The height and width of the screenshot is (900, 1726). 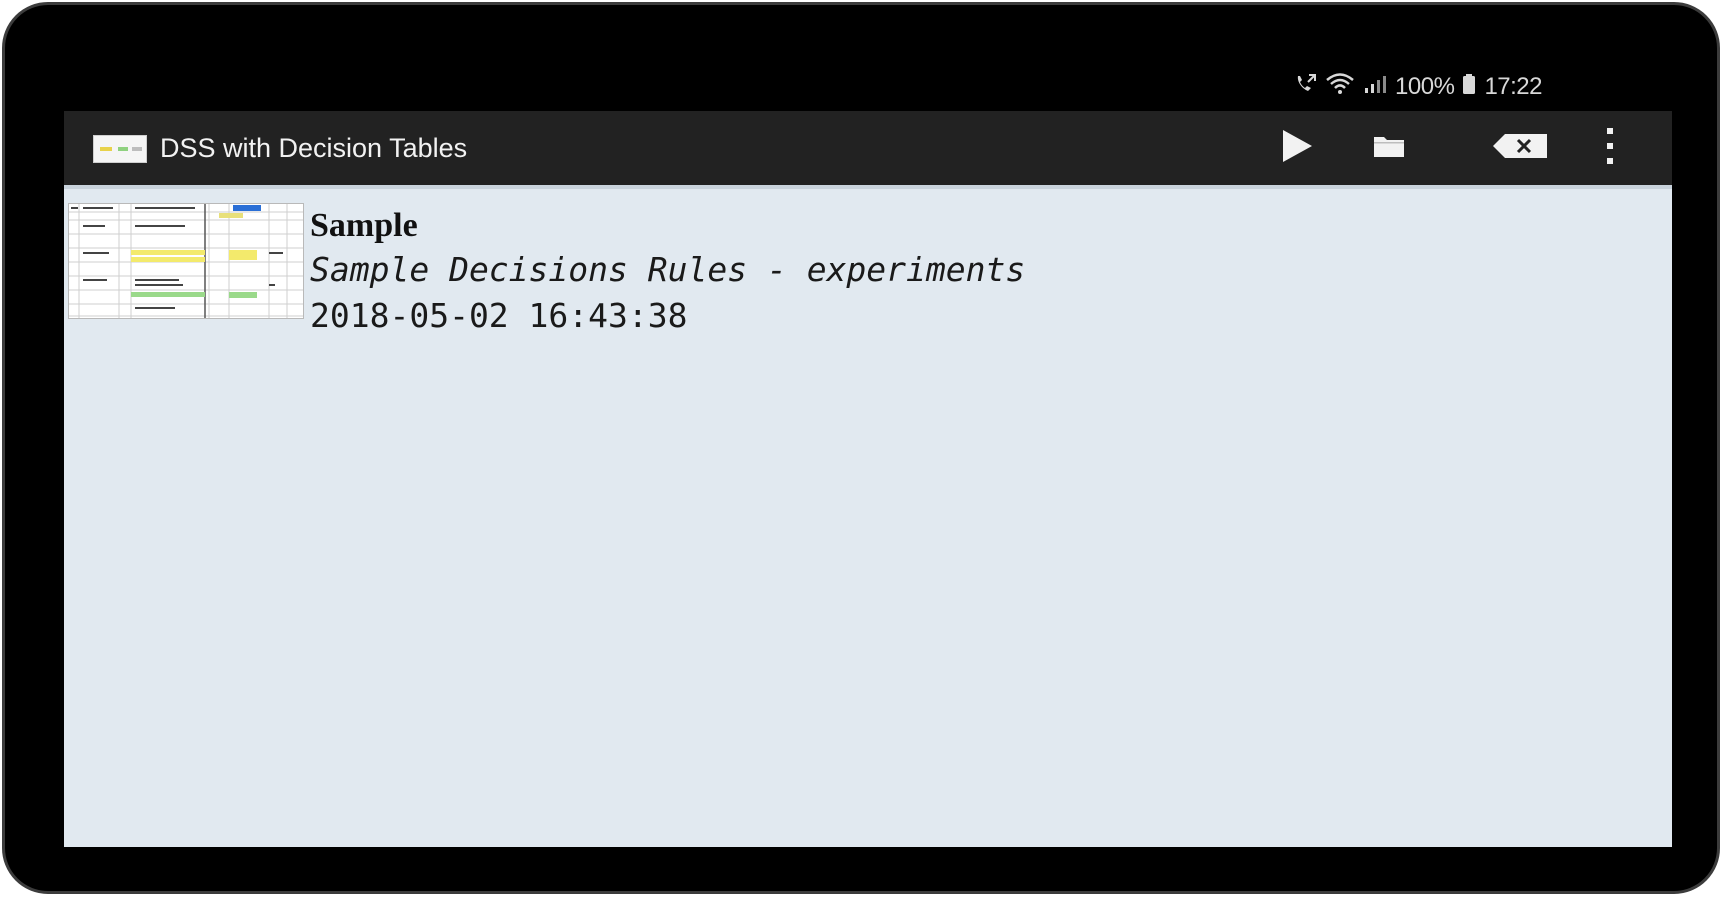 I want to click on play-icon, so click(x=1297, y=148).